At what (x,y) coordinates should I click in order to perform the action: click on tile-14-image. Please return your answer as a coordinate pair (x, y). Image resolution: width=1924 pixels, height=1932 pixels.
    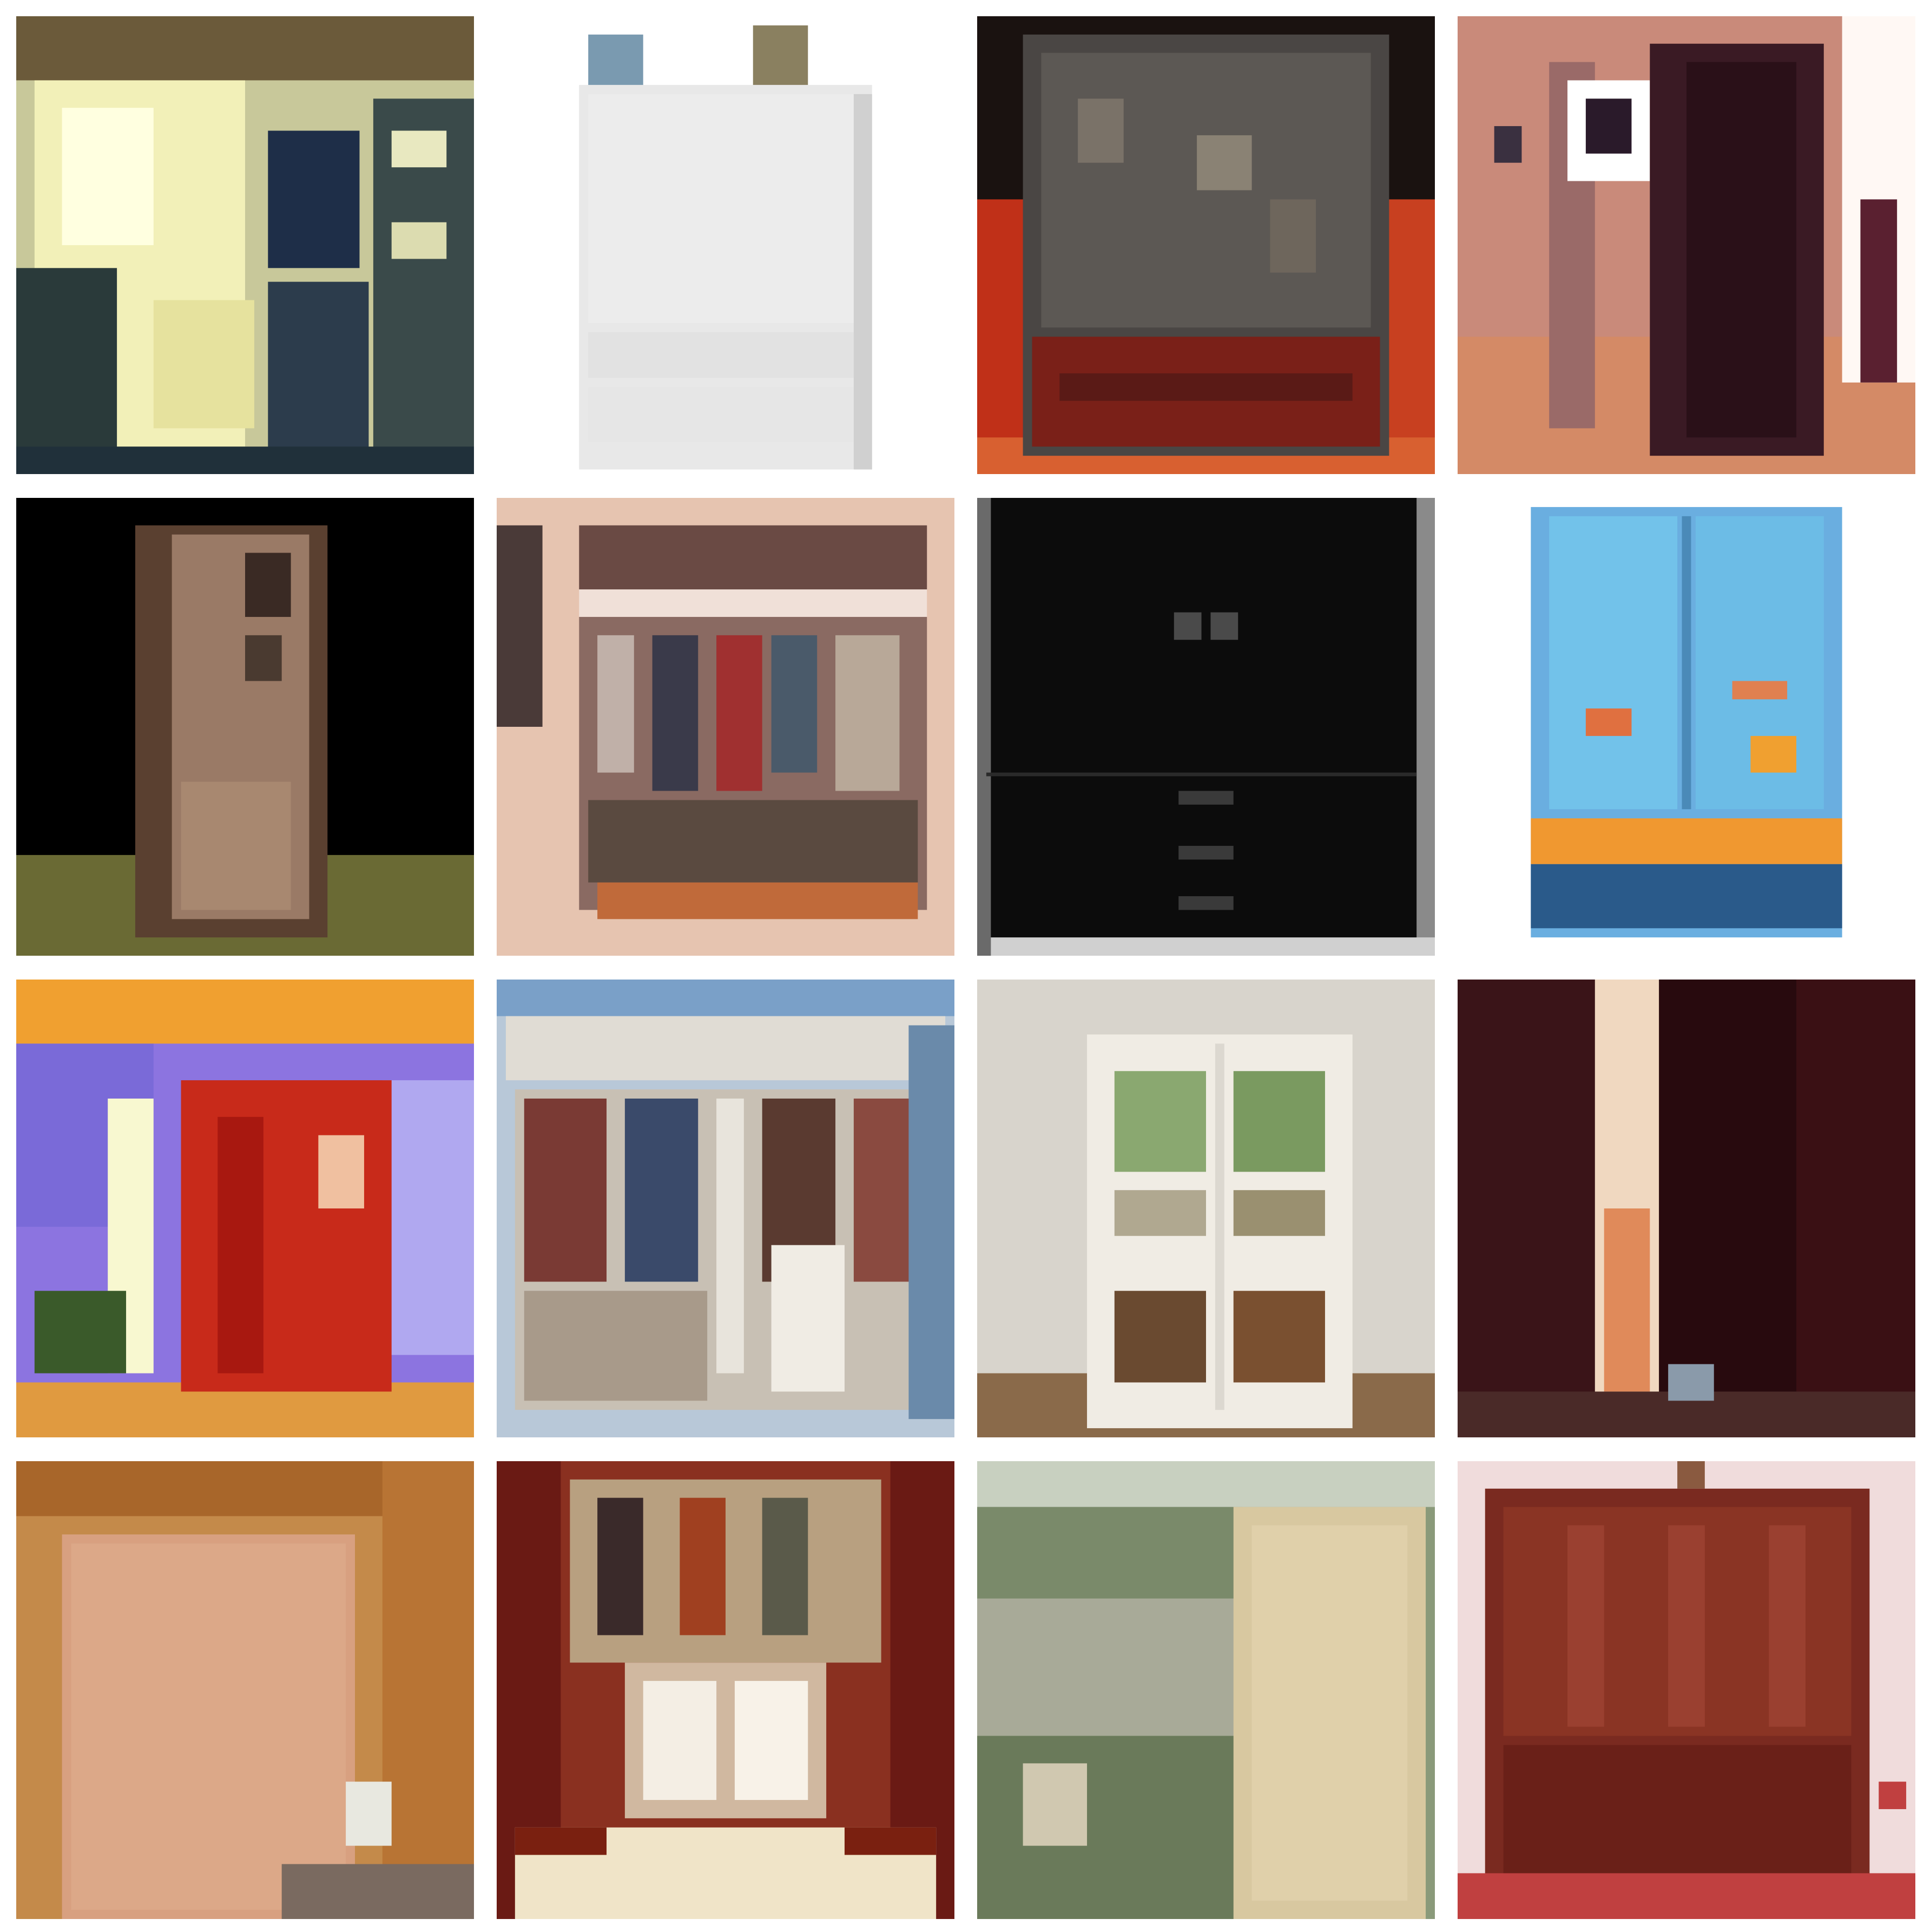
    Looking at the image, I should click on (725, 1690).